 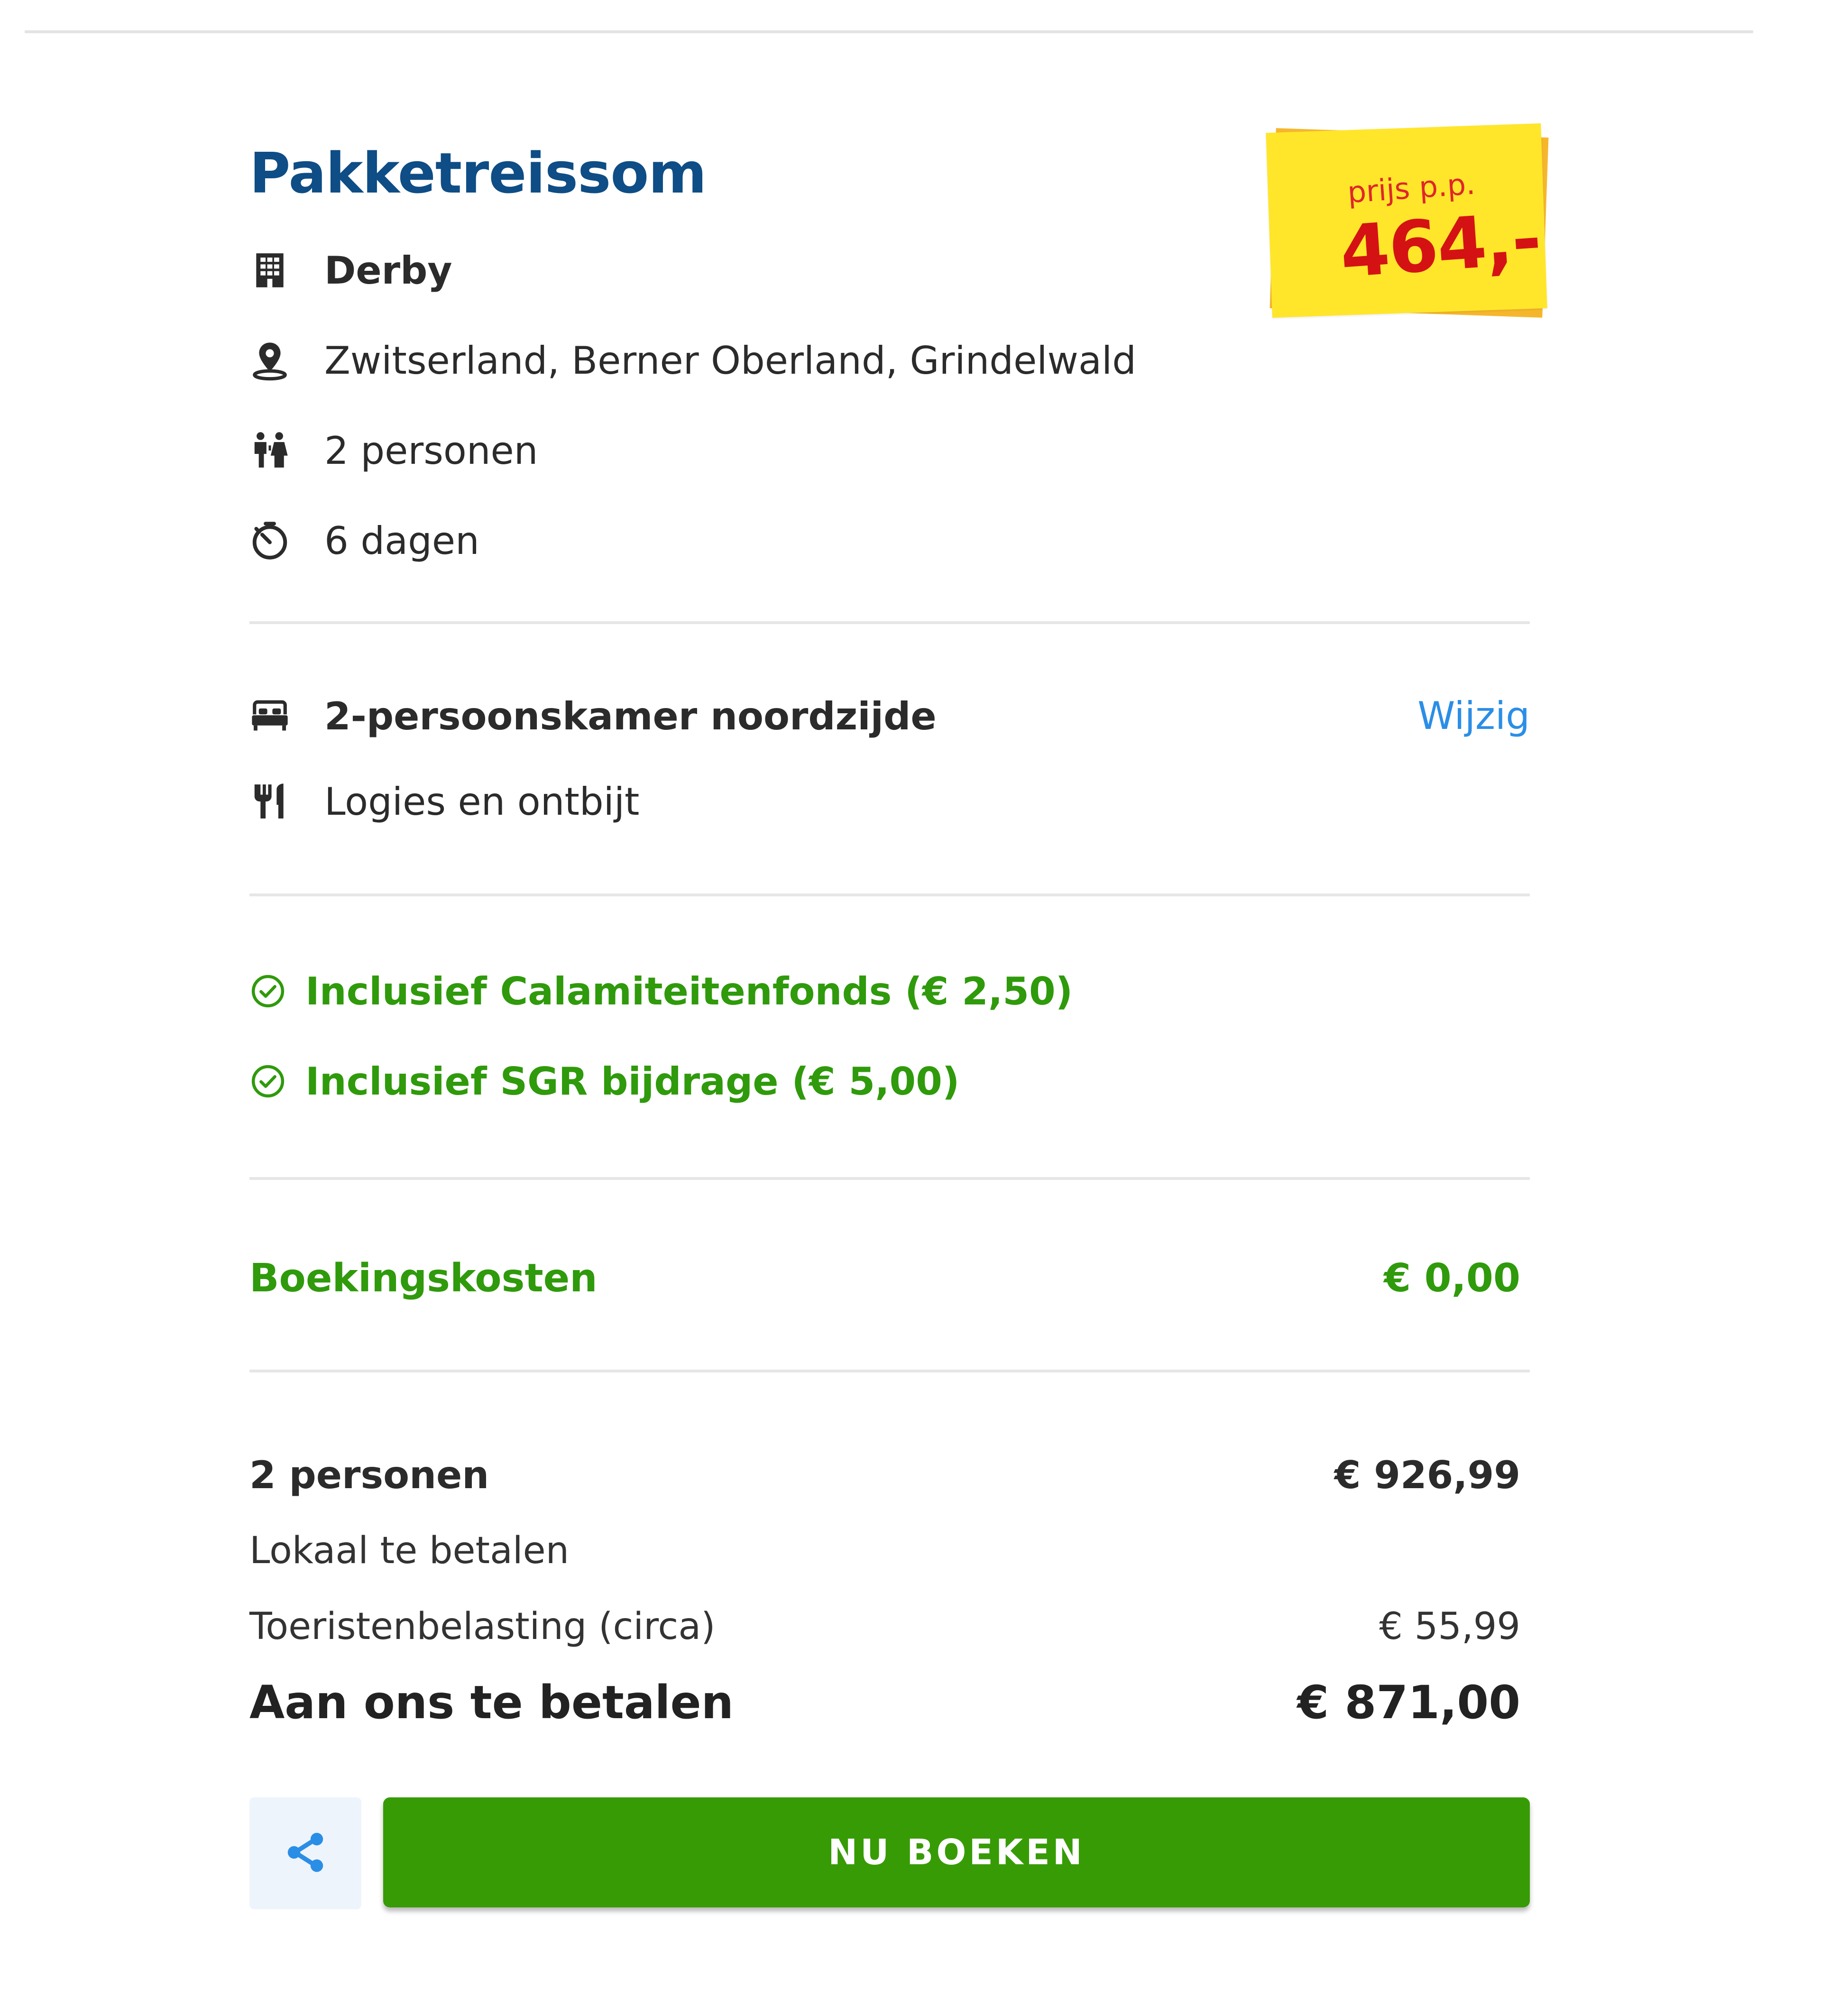 What do you see at coordinates (369, 1475) in the screenshot?
I see `persons-price-label: 2 personen` at bounding box center [369, 1475].